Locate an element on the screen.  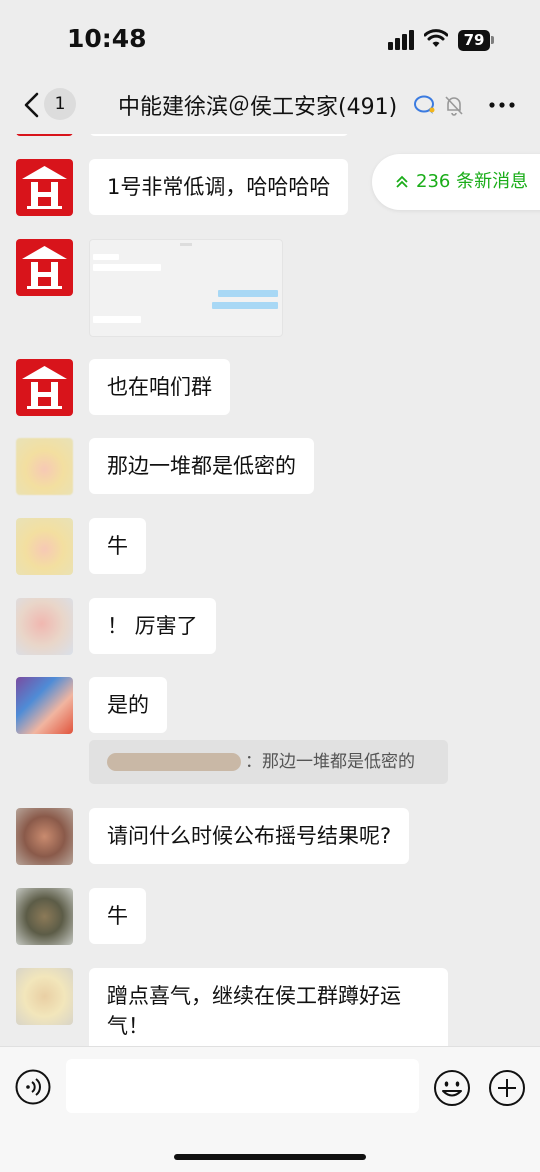
blurred-sender-name is located at coordinates (174, 762).